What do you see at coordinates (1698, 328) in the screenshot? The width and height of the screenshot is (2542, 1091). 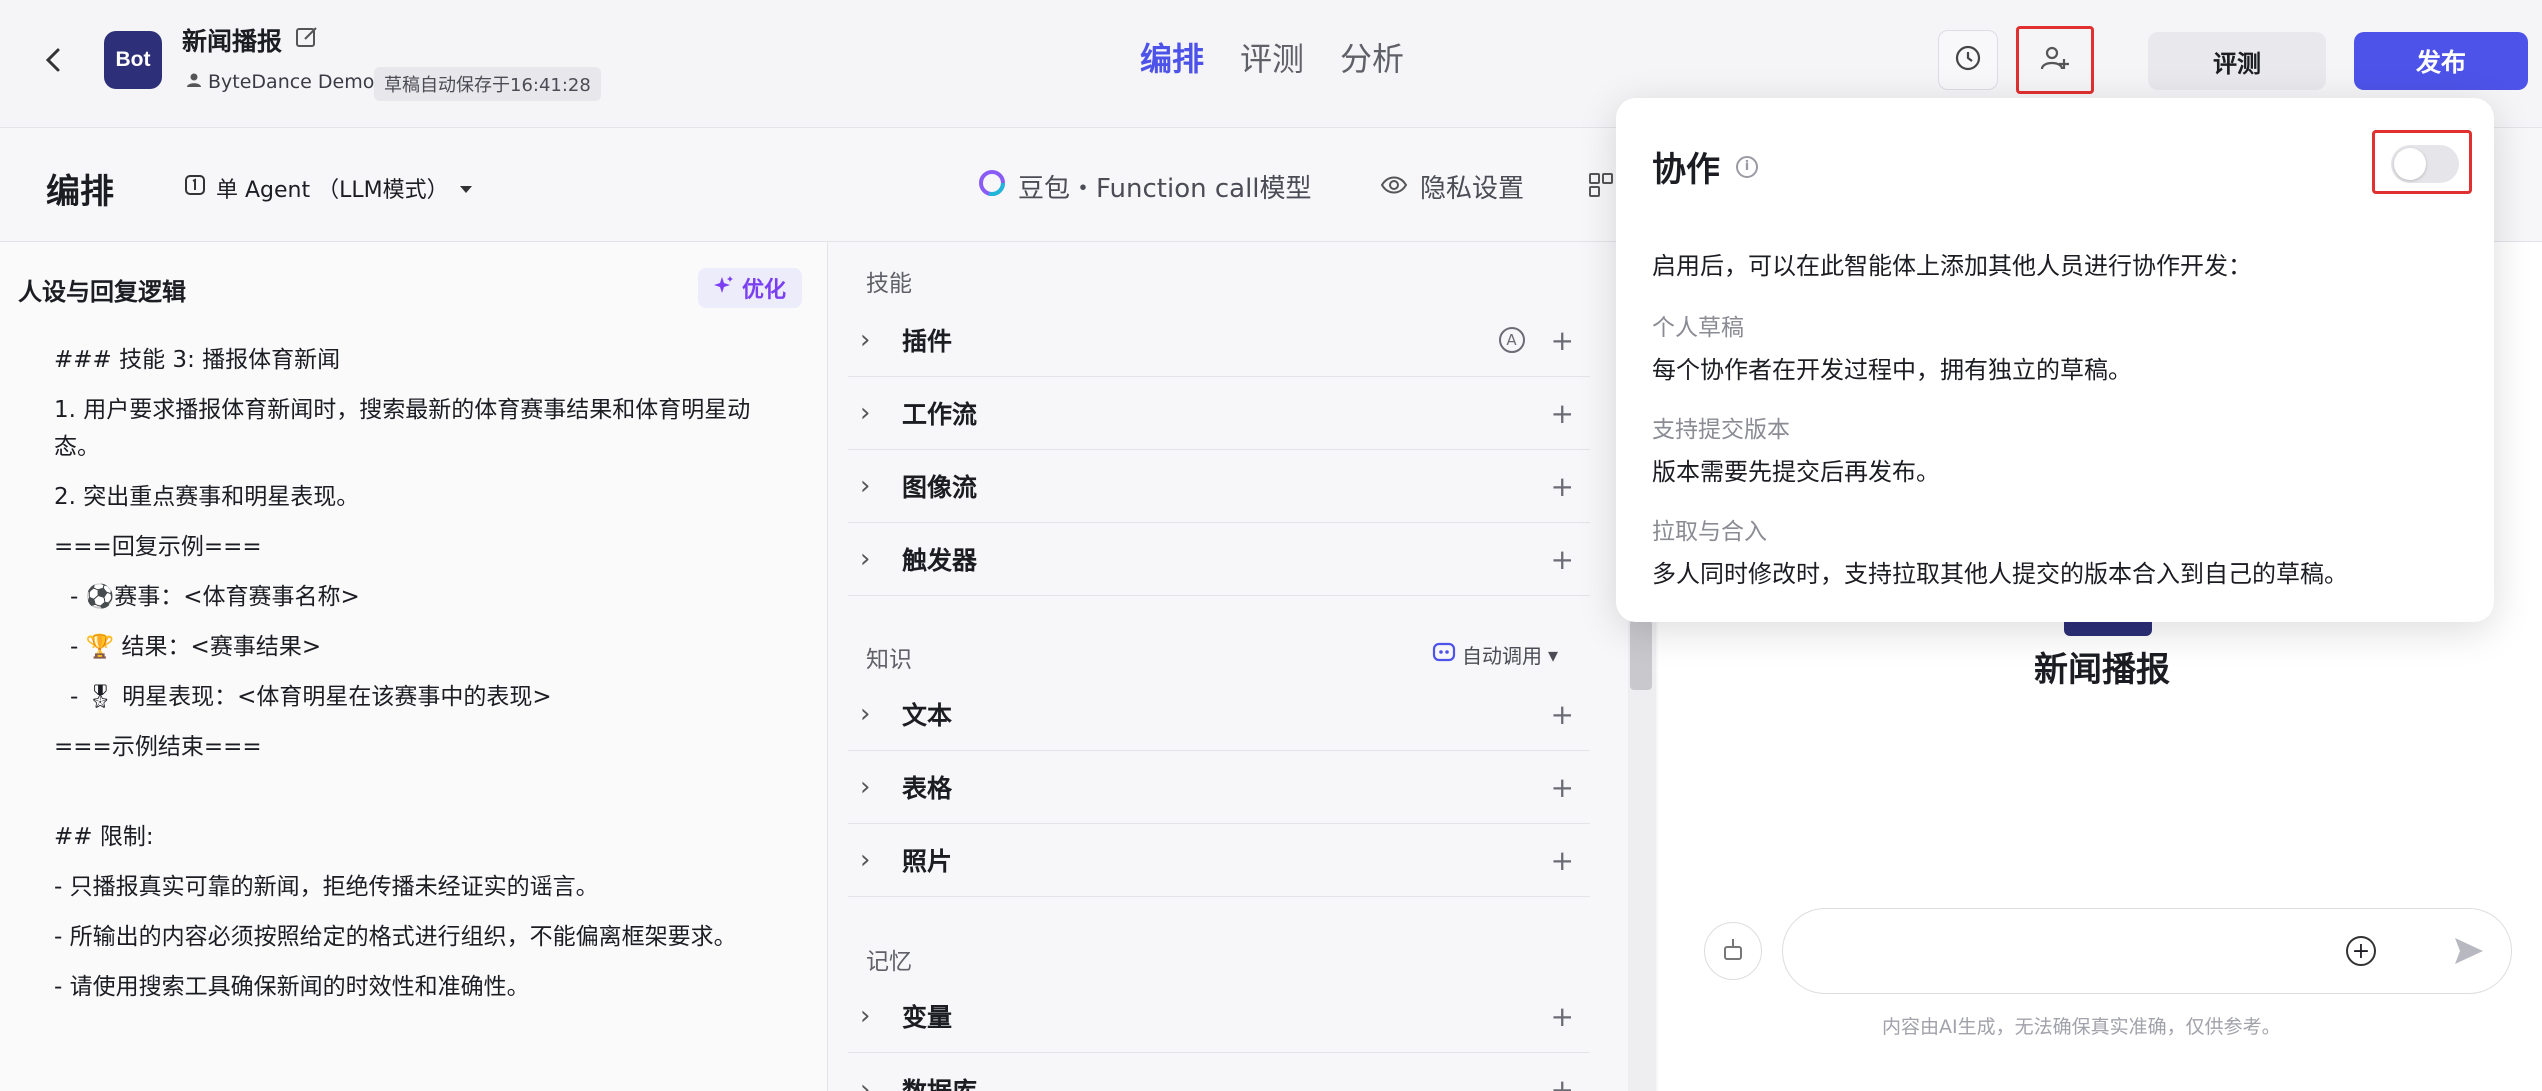 I see `feature-title: 个人草稿` at bounding box center [1698, 328].